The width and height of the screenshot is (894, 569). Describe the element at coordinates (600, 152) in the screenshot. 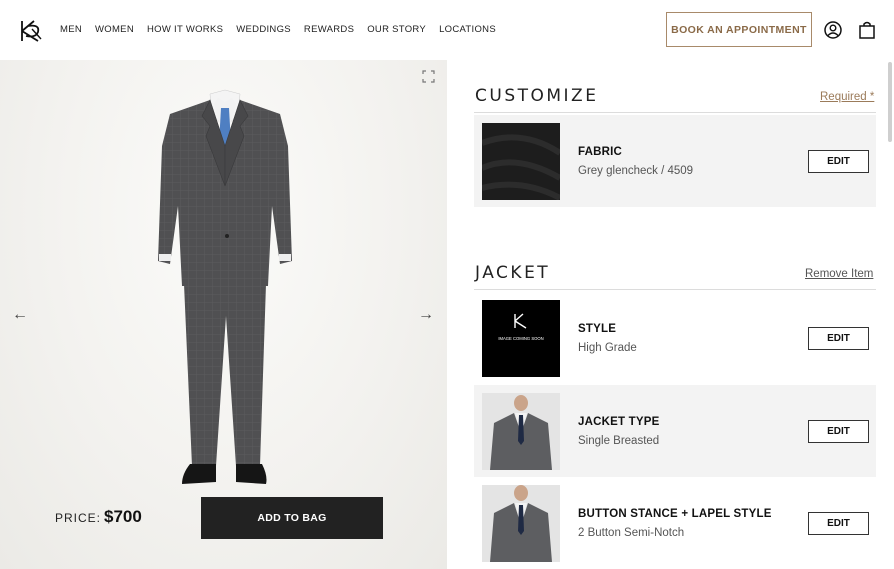

I see `option-title: FABRIC` at that location.